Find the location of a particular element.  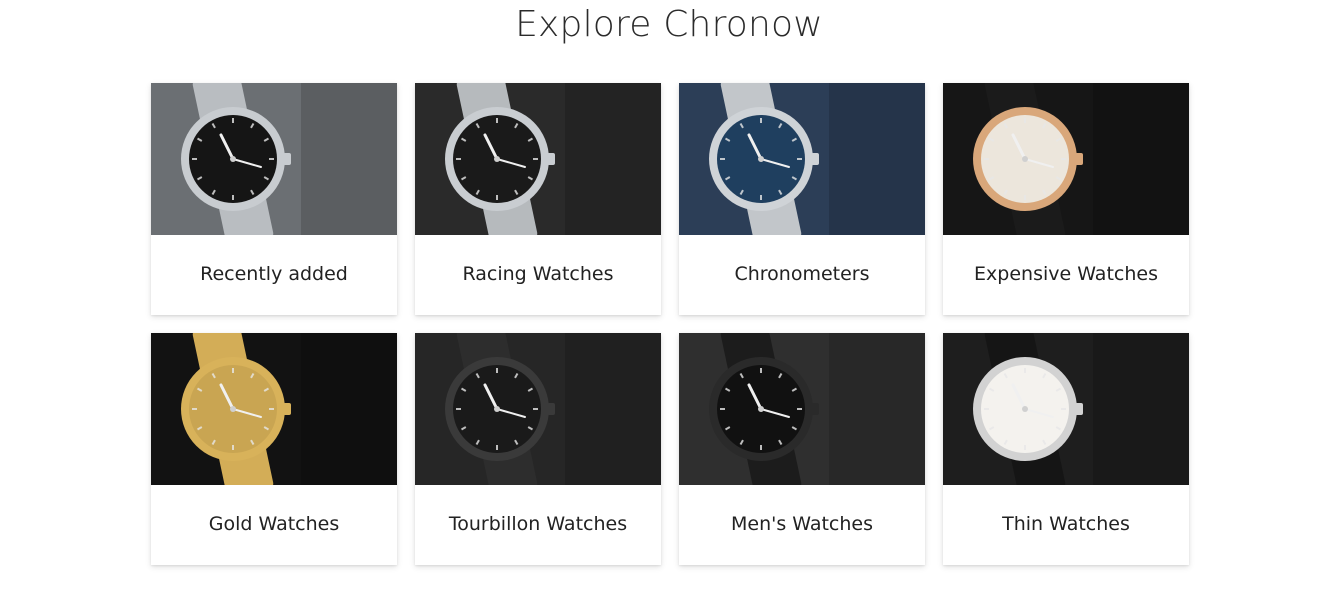

blue-dial-chronometer-watch-photo is located at coordinates (802, 159).